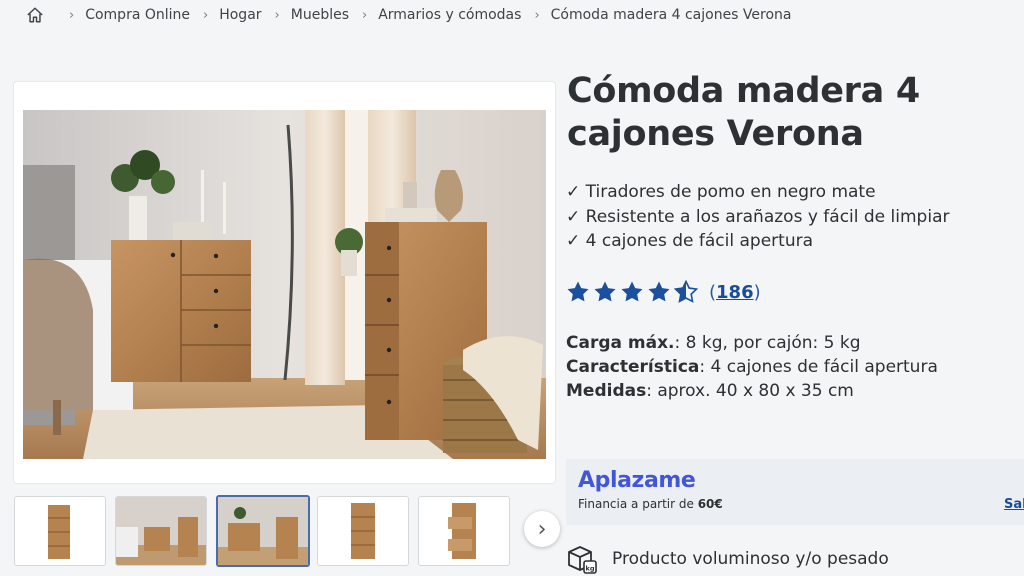 The width and height of the screenshot is (1024, 576). What do you see at coordinates (582, 560) in the screenshot?
I see `heavy-package-icon: kg` at bounding box center [582, 560].